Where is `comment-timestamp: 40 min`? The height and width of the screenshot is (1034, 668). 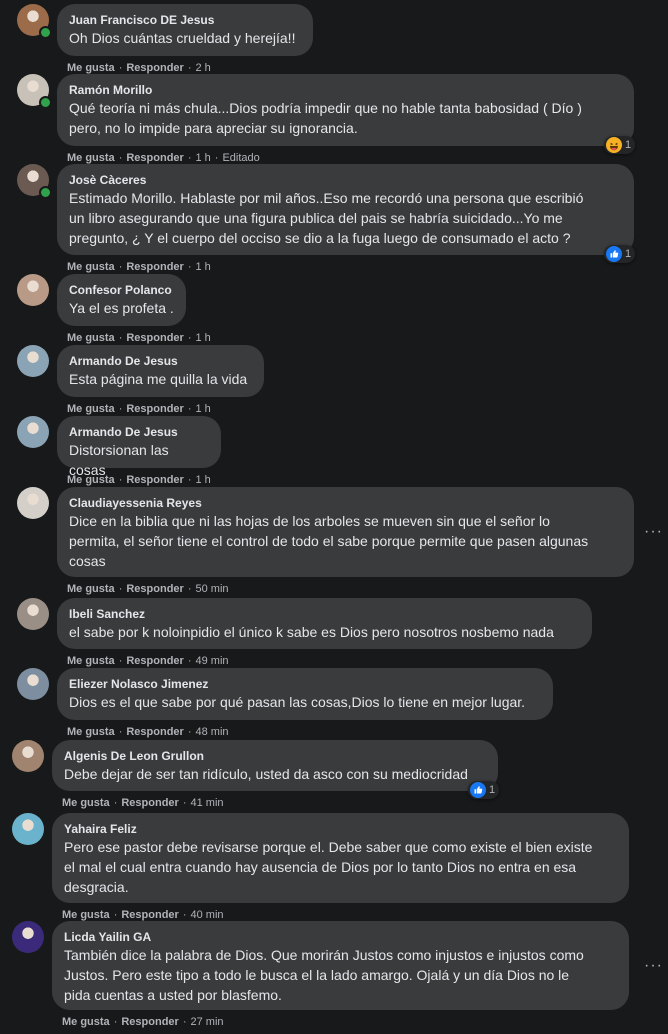
comment-timestamp: 40 min is located at coordinates (207, 915).